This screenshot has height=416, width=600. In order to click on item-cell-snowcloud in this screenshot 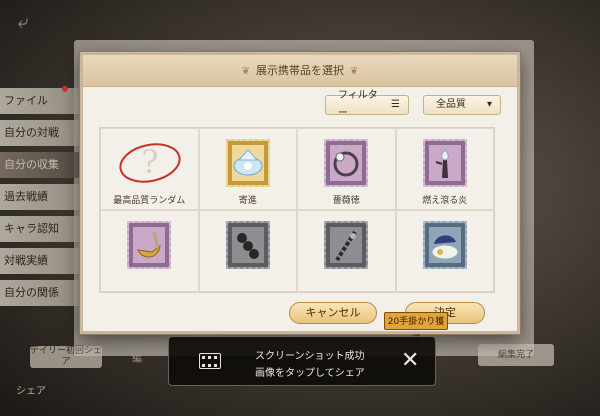, I will do `click(444, 251)`.